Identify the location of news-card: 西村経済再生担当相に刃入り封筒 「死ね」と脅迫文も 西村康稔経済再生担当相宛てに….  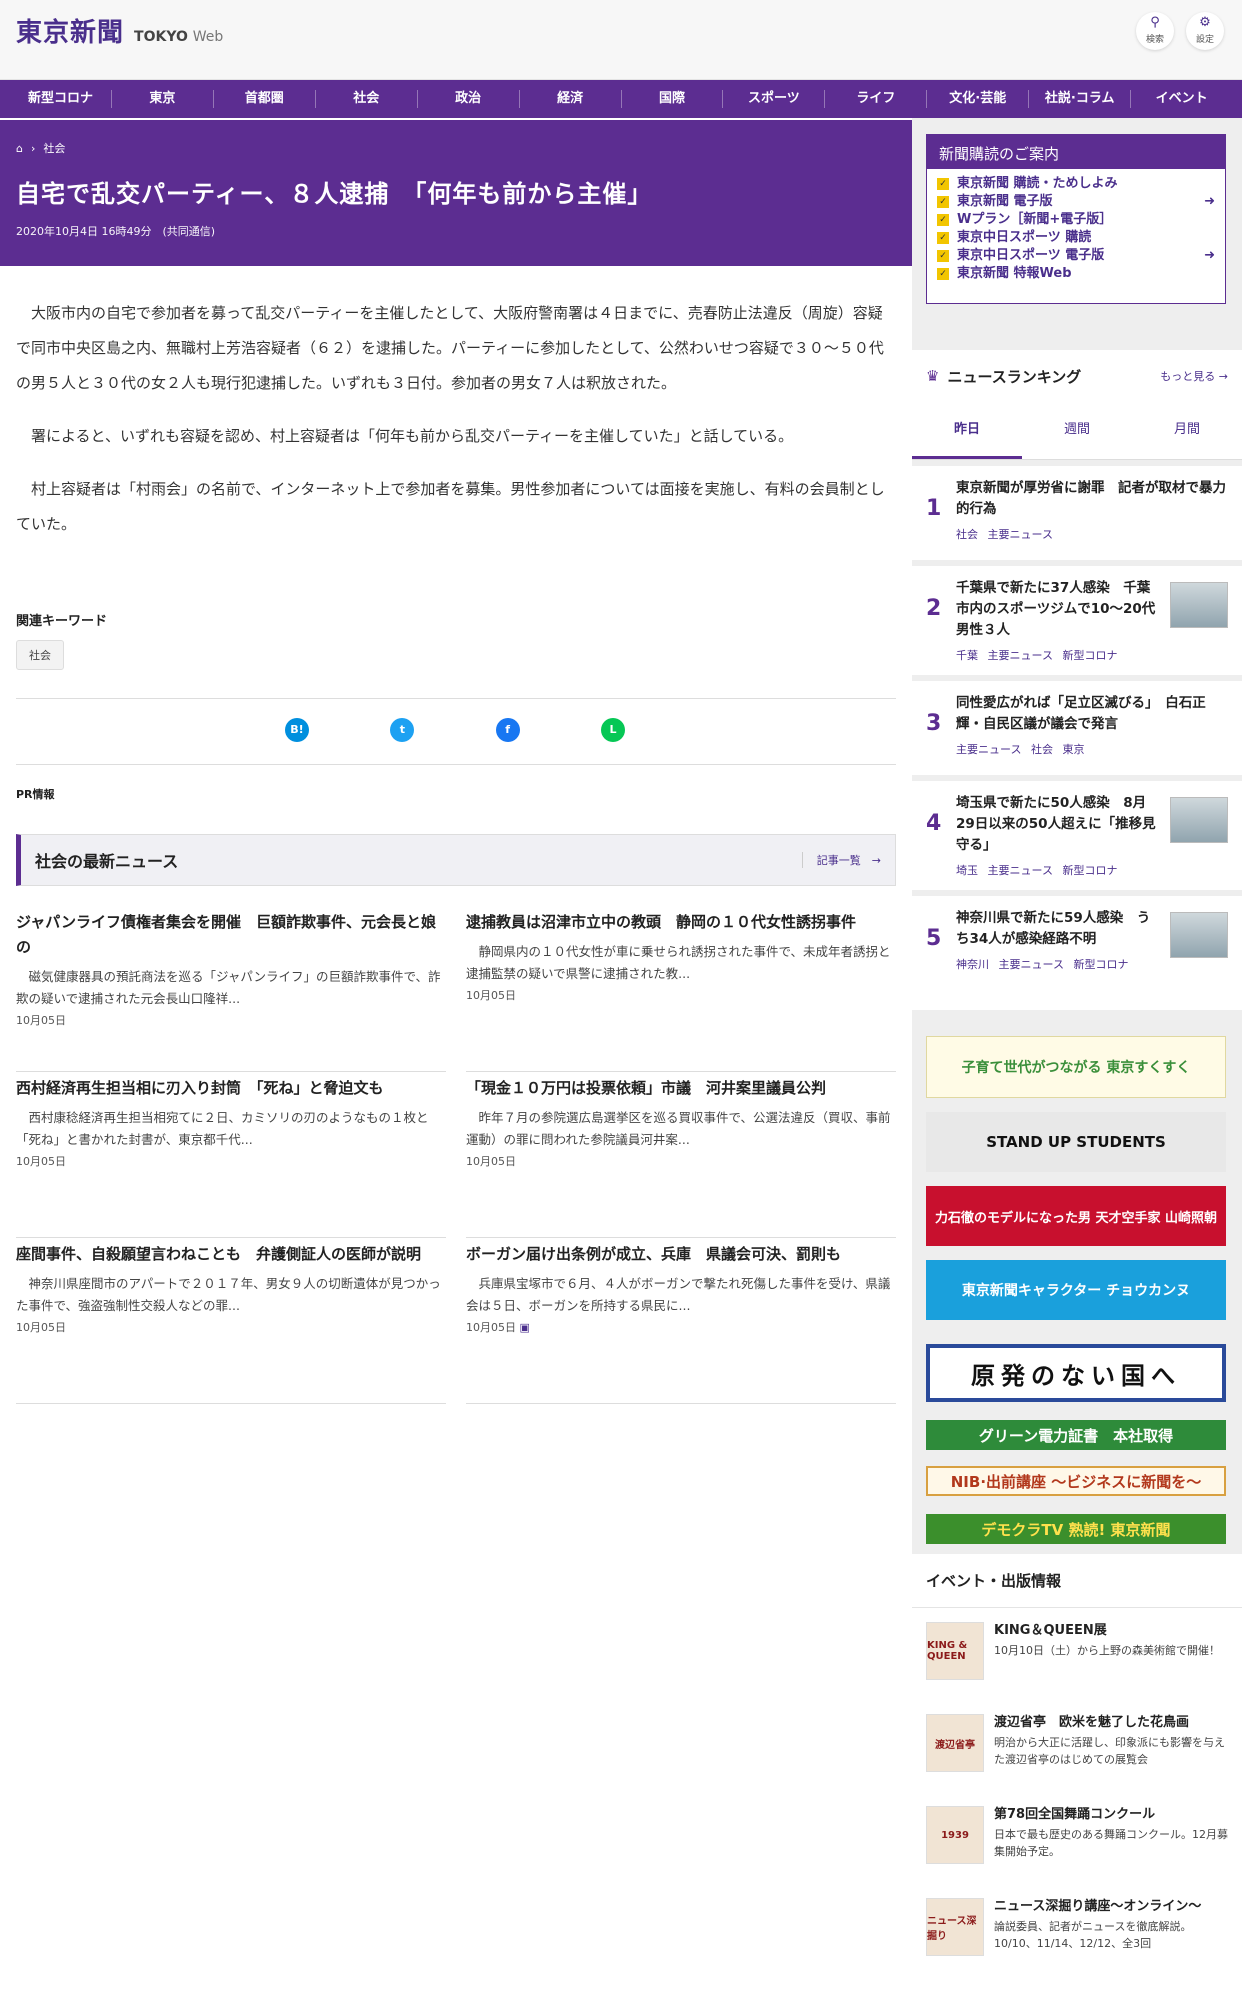
(231, 1155).